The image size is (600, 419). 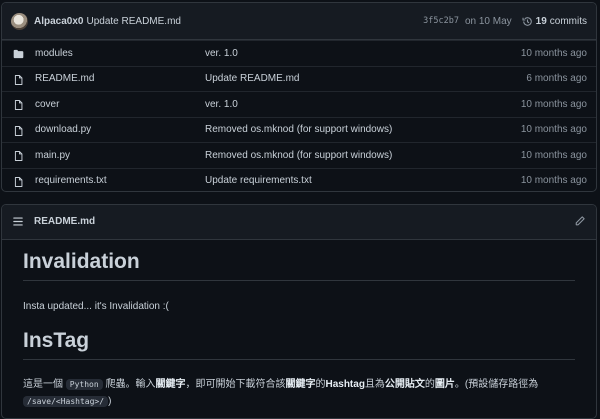 I want to click on inline-code-python: Python, so click(x=84, y=384).